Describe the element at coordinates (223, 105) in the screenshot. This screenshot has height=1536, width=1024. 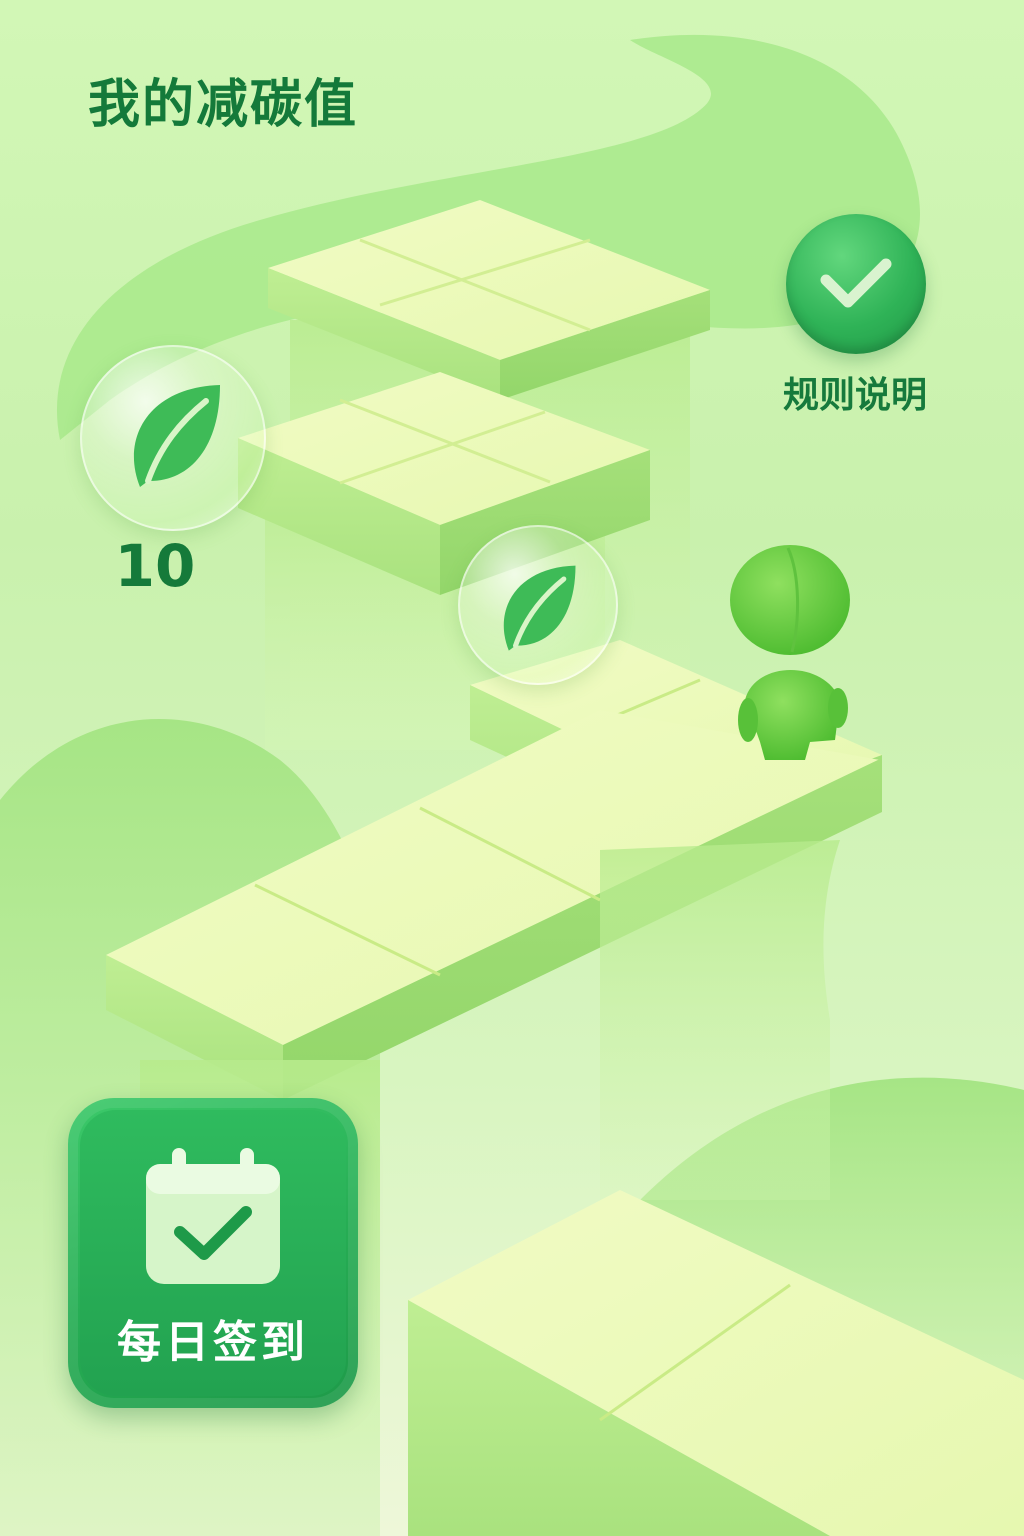
I see `page-title: 我的减碳值` at that location.